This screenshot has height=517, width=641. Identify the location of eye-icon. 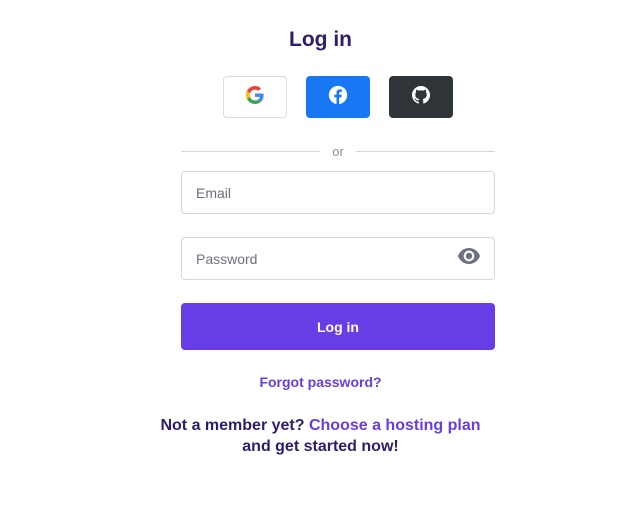
(469, 258).